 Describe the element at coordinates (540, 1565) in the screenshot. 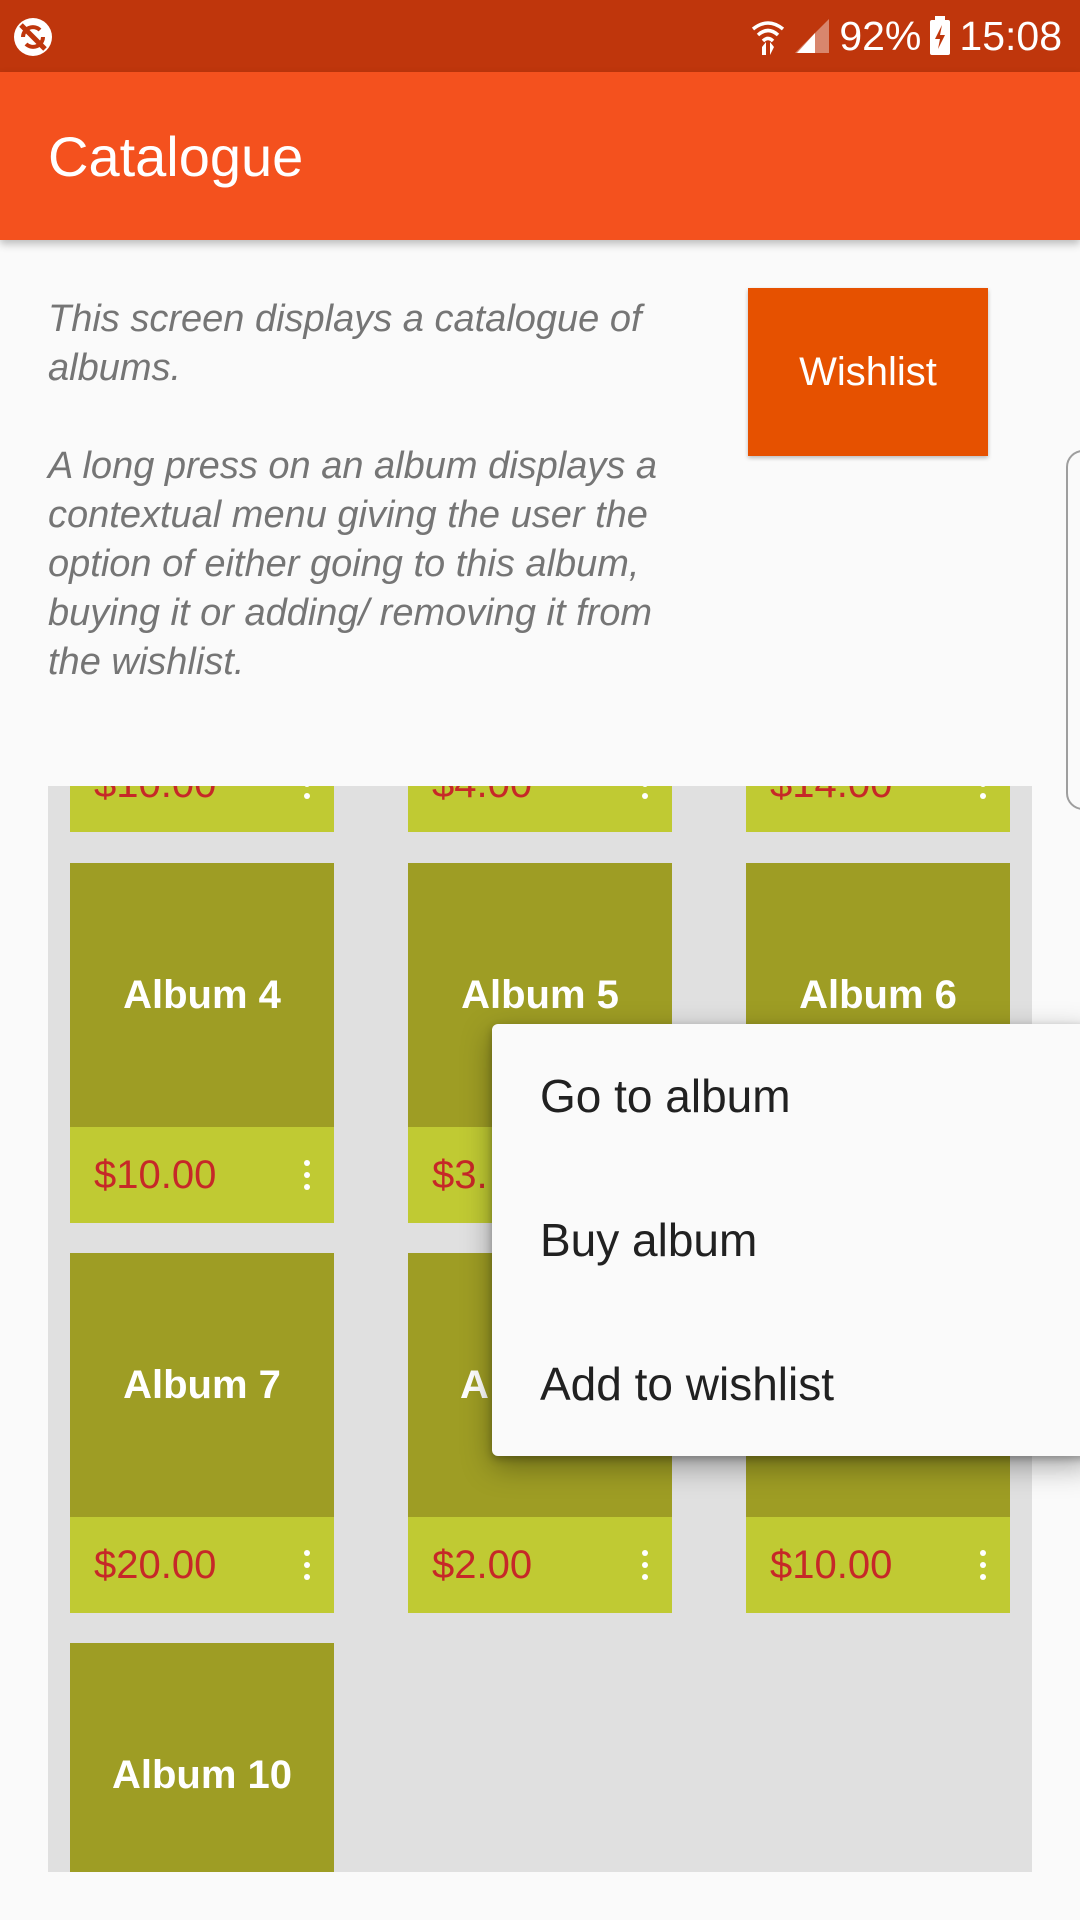

I see `album-card-footer: $2.00` at that location.